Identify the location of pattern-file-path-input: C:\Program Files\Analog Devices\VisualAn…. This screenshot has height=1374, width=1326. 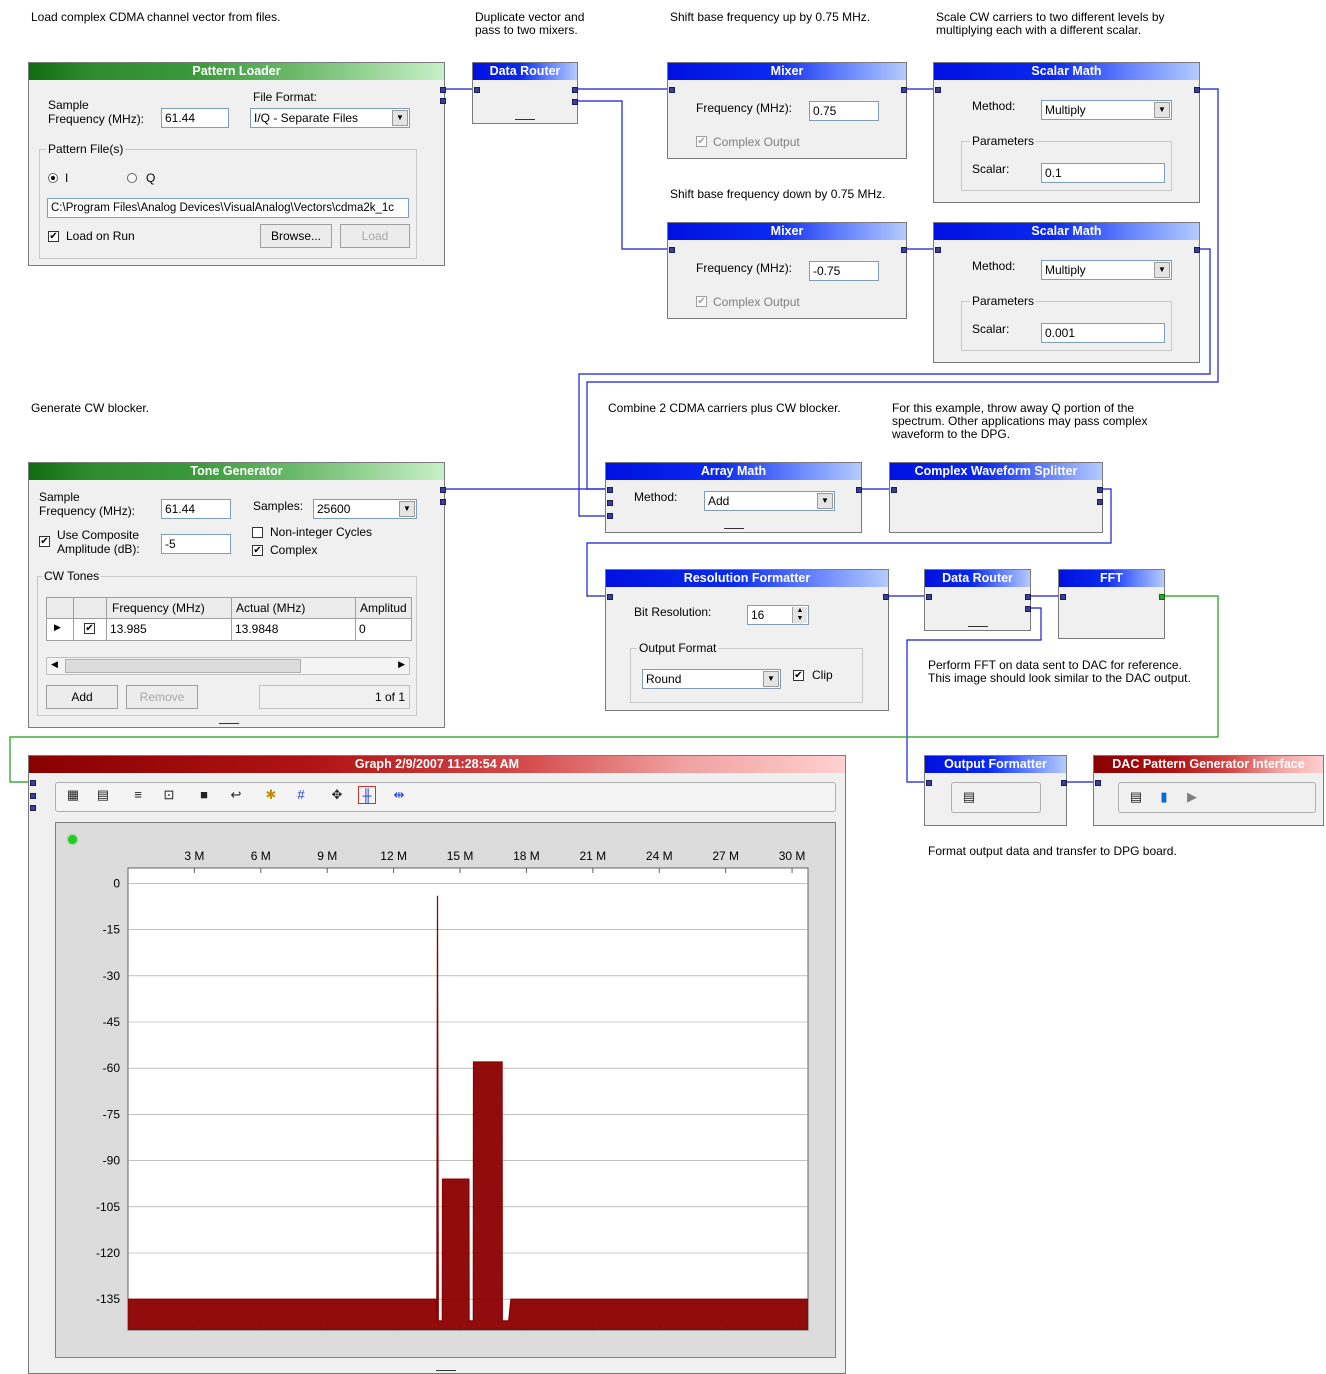
(228, 208).